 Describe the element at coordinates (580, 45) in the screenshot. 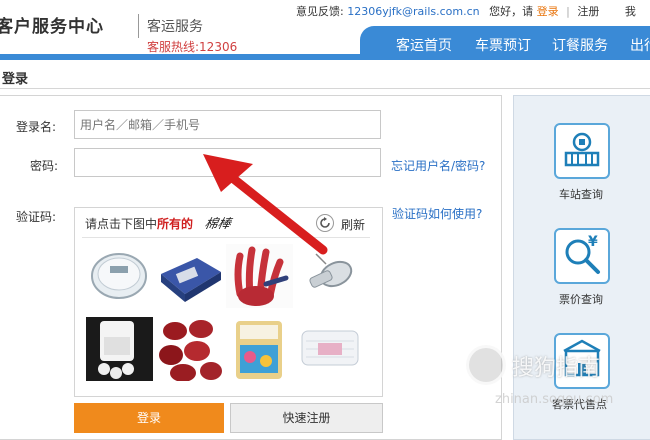

I see `nav-meal-service: 订餐服务` at that location.